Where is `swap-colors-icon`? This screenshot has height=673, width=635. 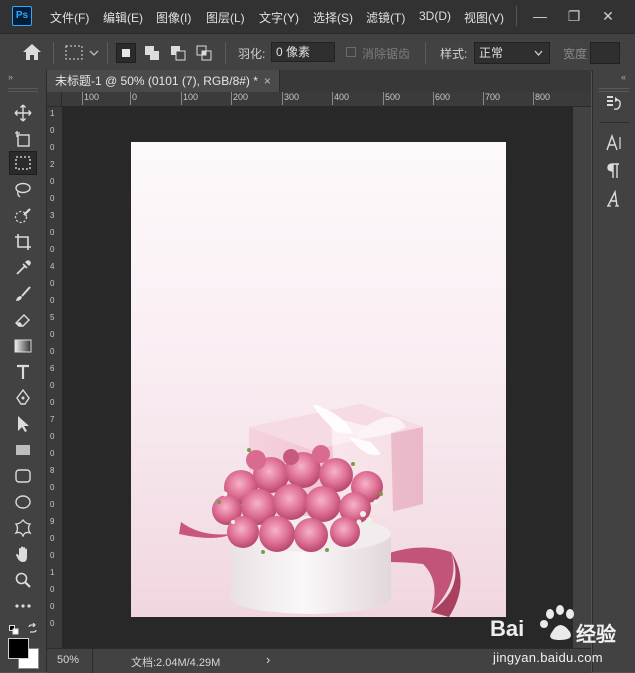
swap-colors-icon is located at coordinates (32, 629).